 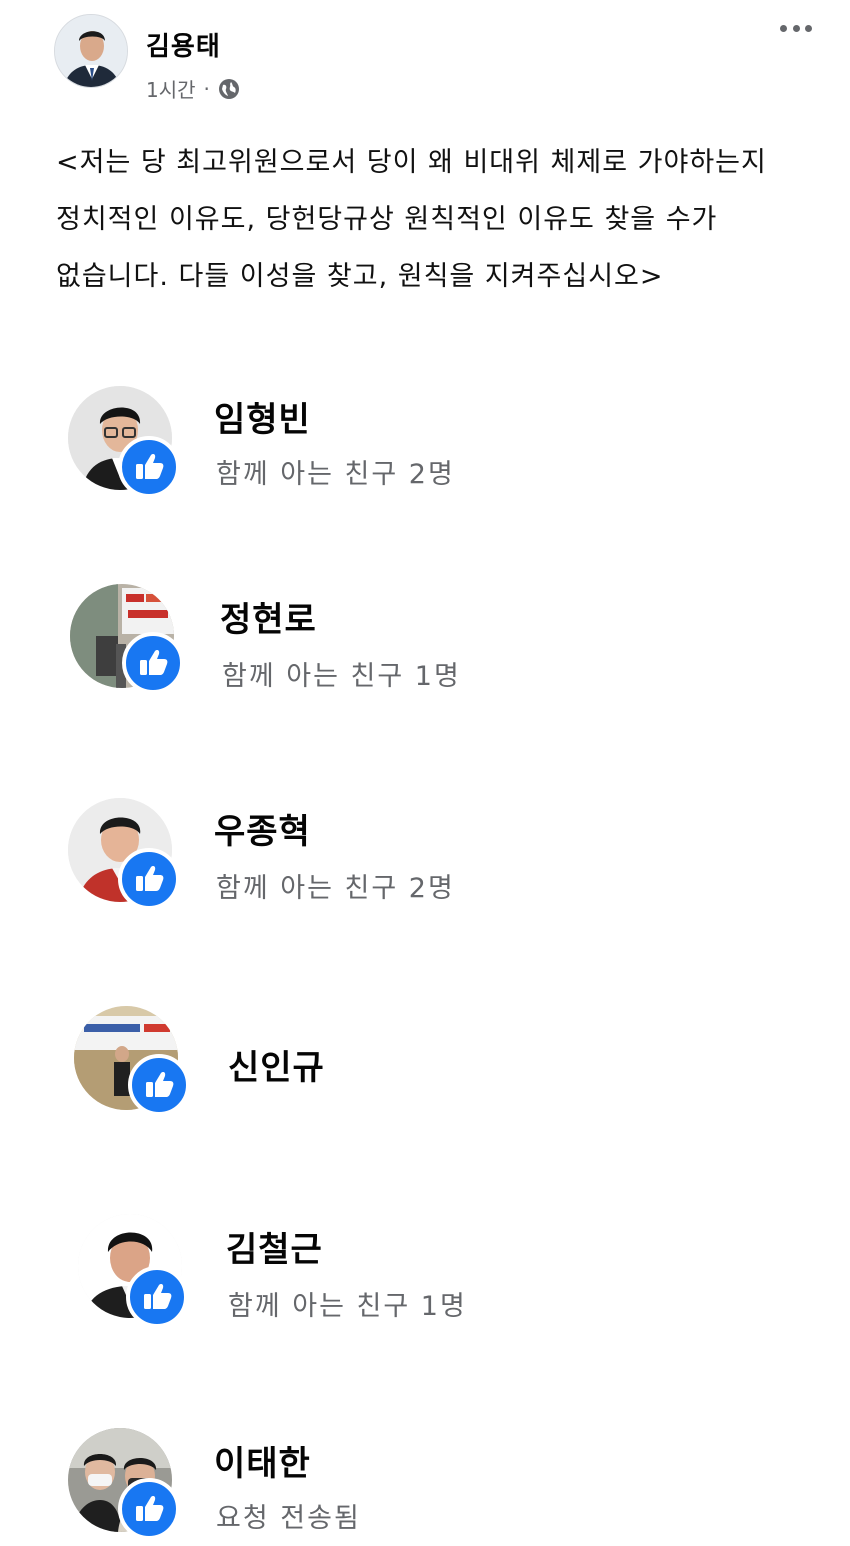 I want to click on person-name: 신인규, so click(x=276, y=1064).